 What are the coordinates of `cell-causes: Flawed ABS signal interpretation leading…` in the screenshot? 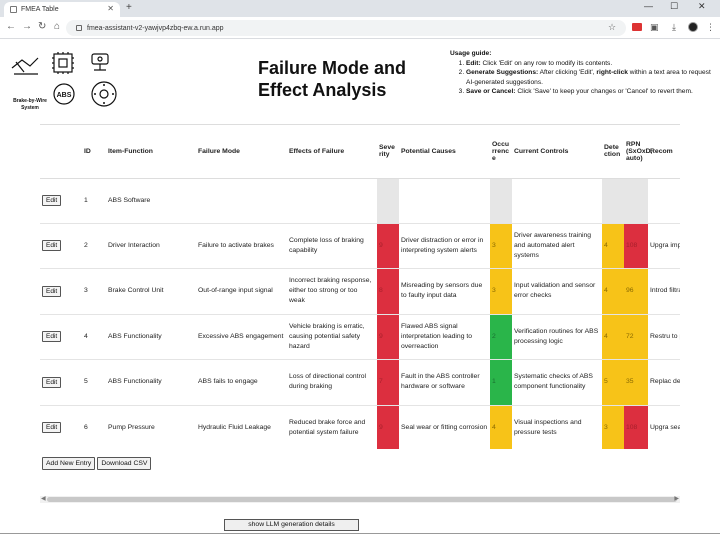 It's located at (444, 337).